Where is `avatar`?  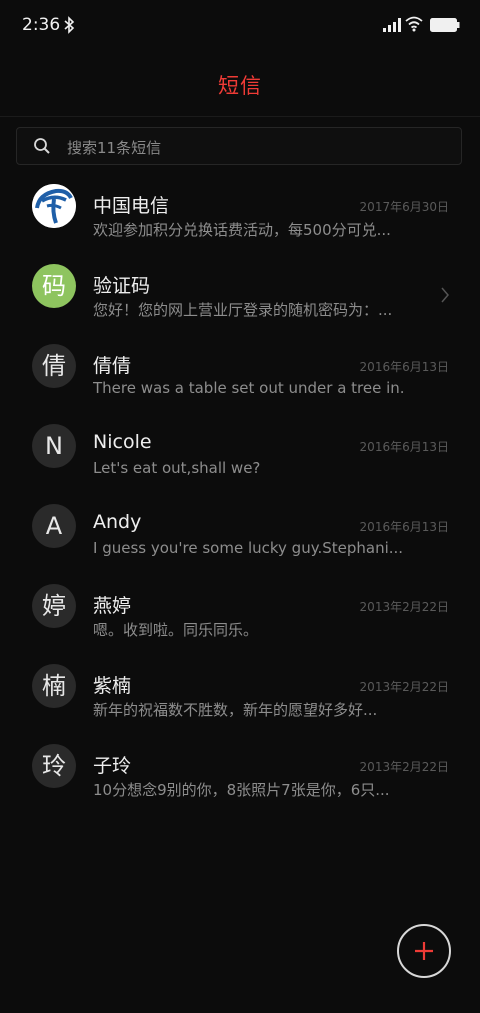 avatar is located at coordinates (54, 206).